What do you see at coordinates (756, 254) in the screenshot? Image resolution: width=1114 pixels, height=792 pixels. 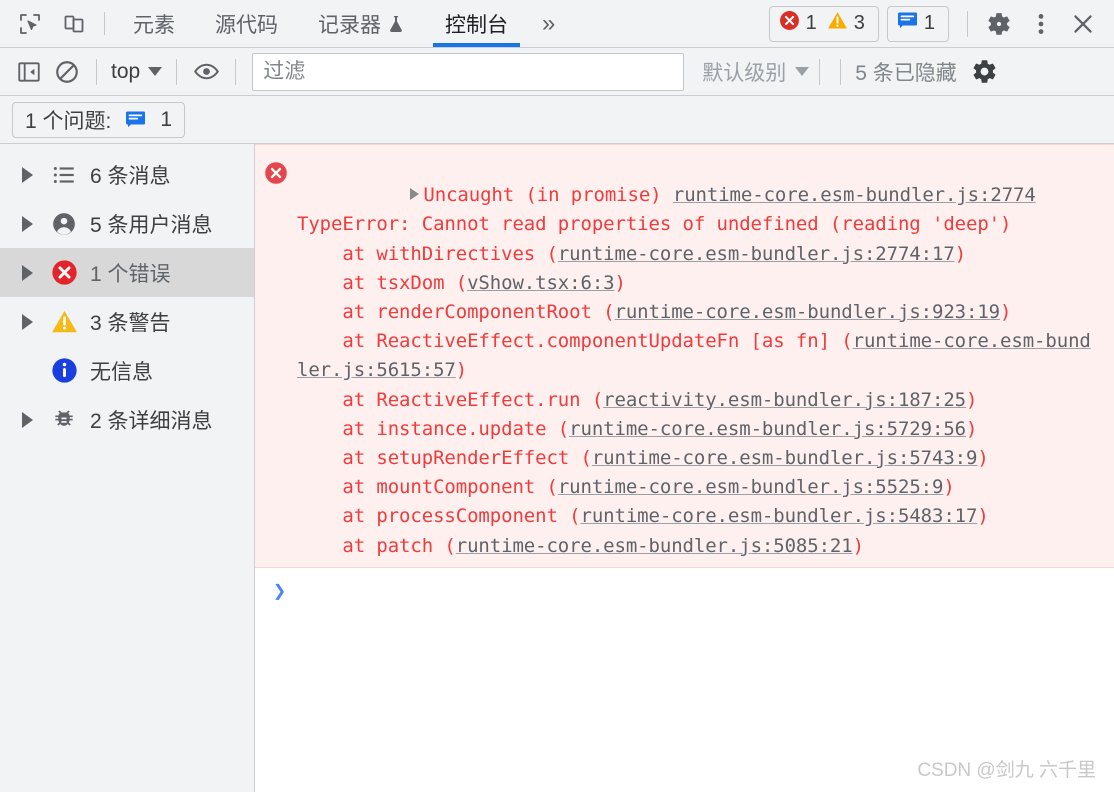 I see `stack-frame-link: runtime-core.esm-bundler.js:2774:17` at bounding box center [756, 254].